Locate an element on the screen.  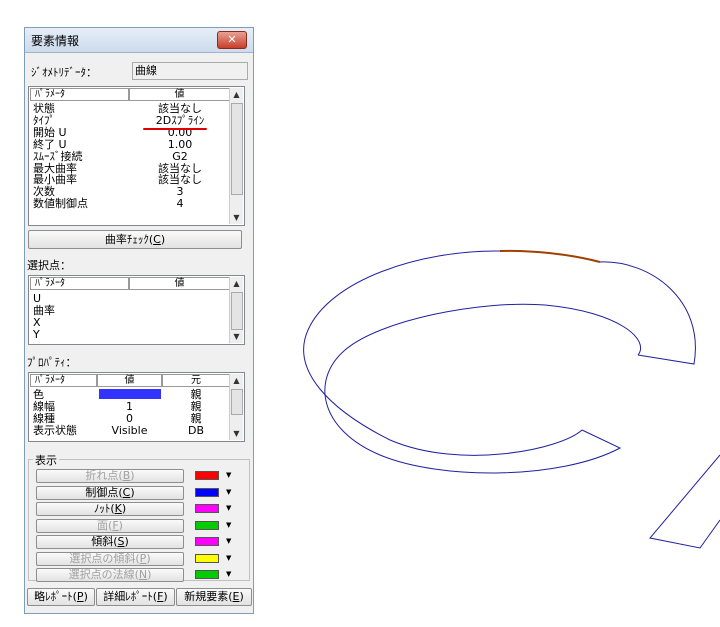
footer-button-label: 新規要素( is located at coordinates (208, 596).